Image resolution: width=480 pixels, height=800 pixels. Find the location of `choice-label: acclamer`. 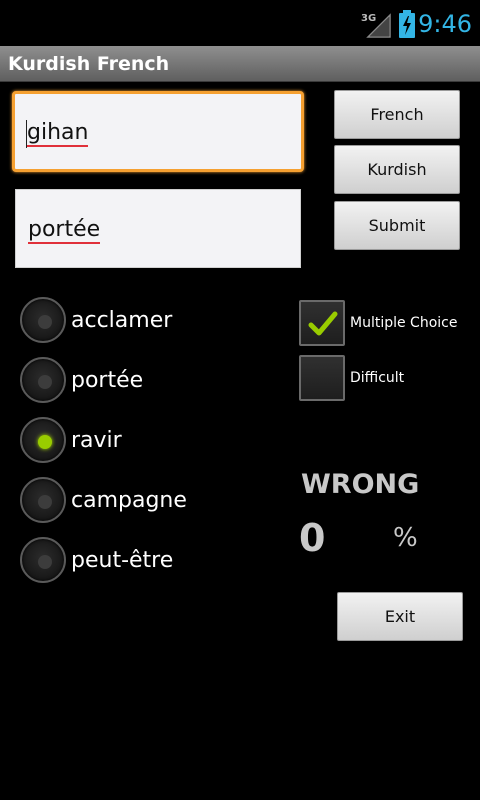

choice-label: acclamer is located at coordinates (122, 320).